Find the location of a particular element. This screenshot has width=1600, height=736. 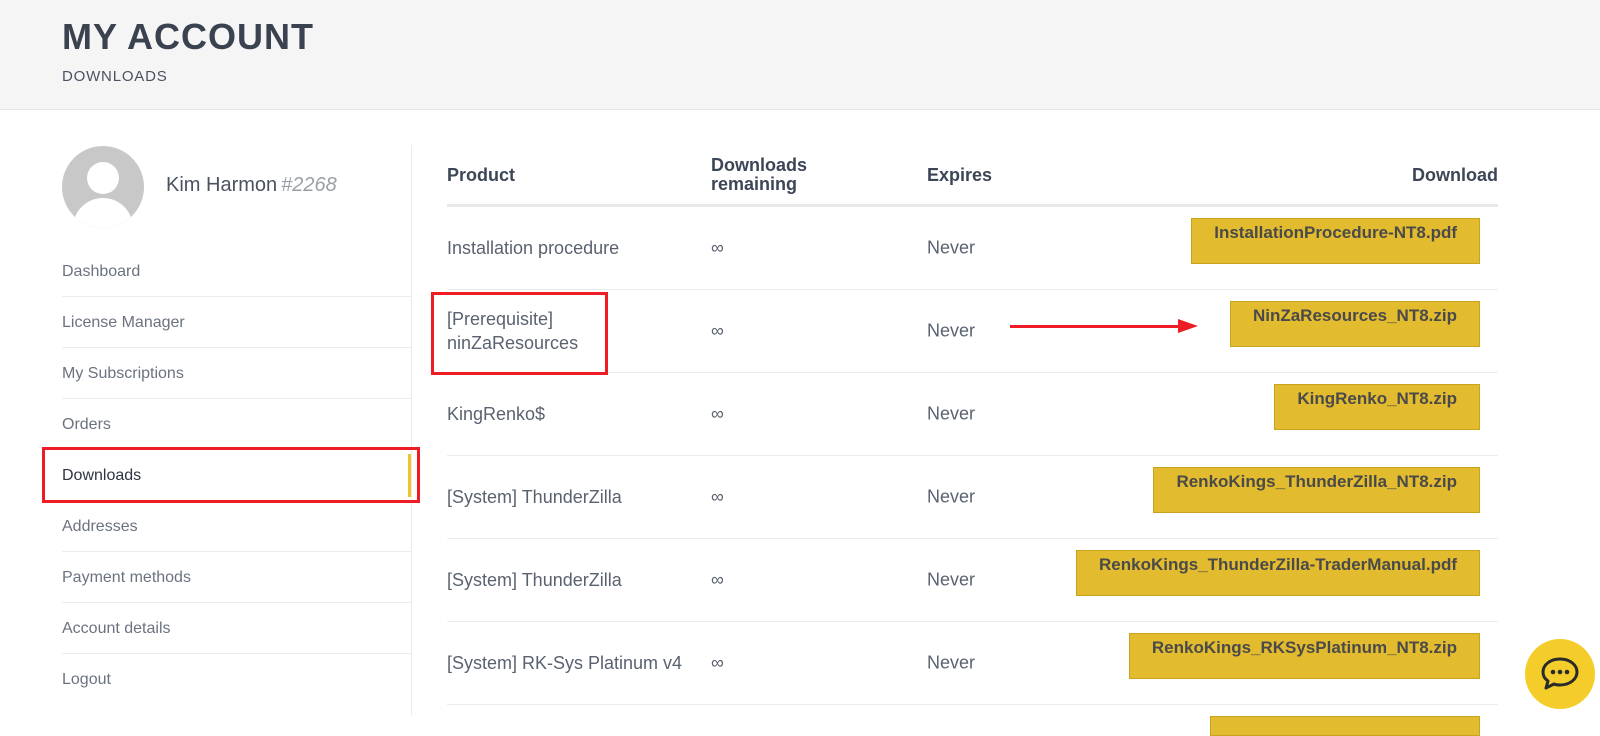

nav-item-orders: Orders is located at coordinates (237, 424).